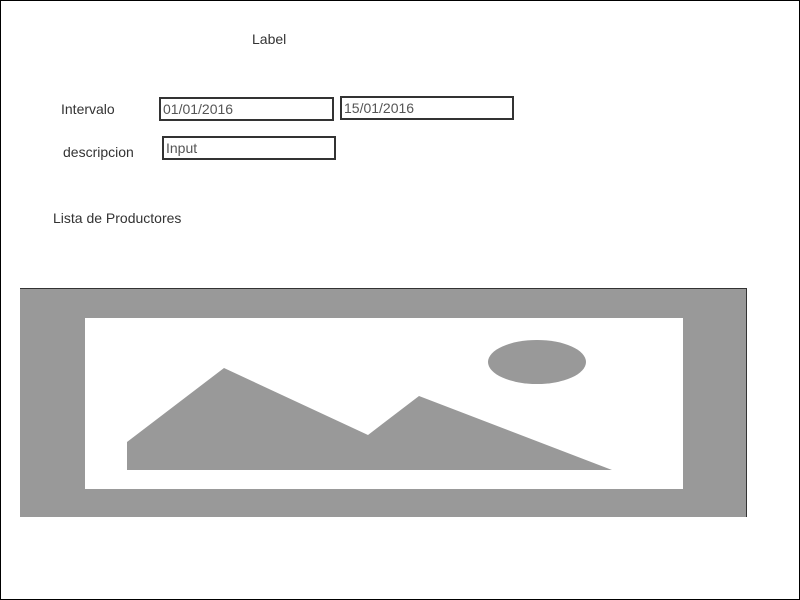 Image resolution: width=800 pixels, height=600 pixels. Describe the element at coordinates (88, 109) in the screenshot. I see `interval-label: Intervalo` at that location.